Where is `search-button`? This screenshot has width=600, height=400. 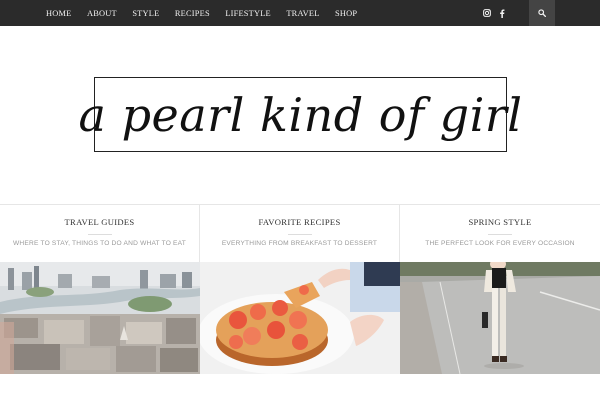
search-button is located at coordinates (542, 13).